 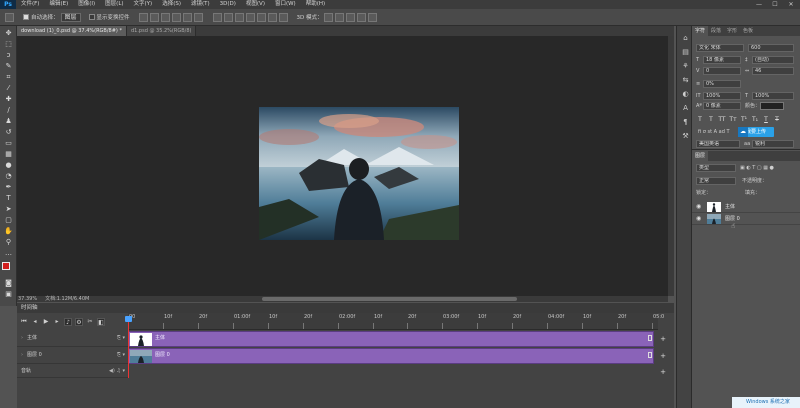 I want to click on menu-3d: 3D(D), so click(x=228, y=4).